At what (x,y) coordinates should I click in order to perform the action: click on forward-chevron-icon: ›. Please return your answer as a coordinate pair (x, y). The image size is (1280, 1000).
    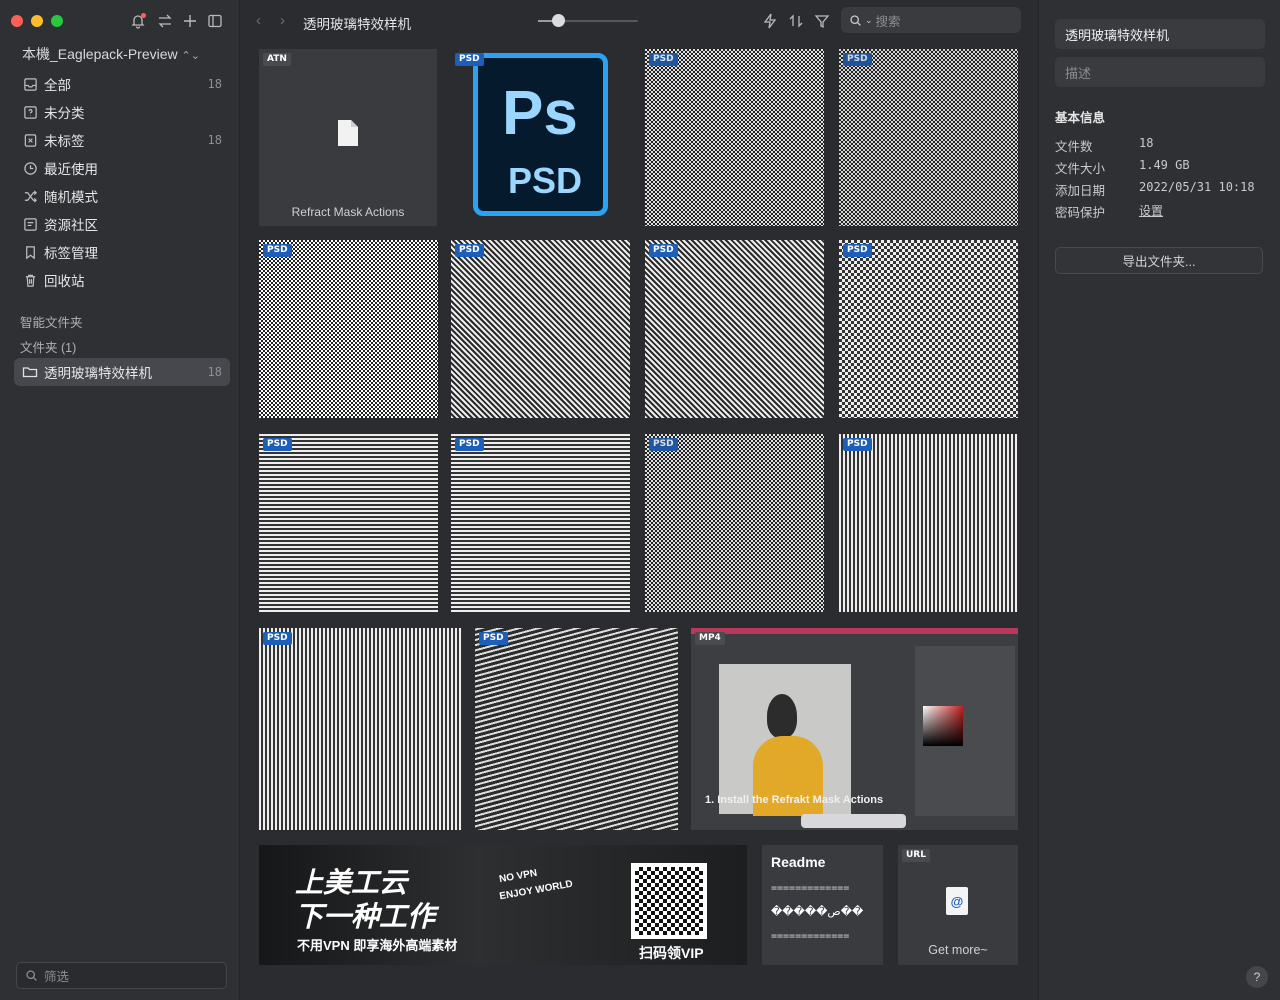
    Looking at the image, I should click on (282, 20).